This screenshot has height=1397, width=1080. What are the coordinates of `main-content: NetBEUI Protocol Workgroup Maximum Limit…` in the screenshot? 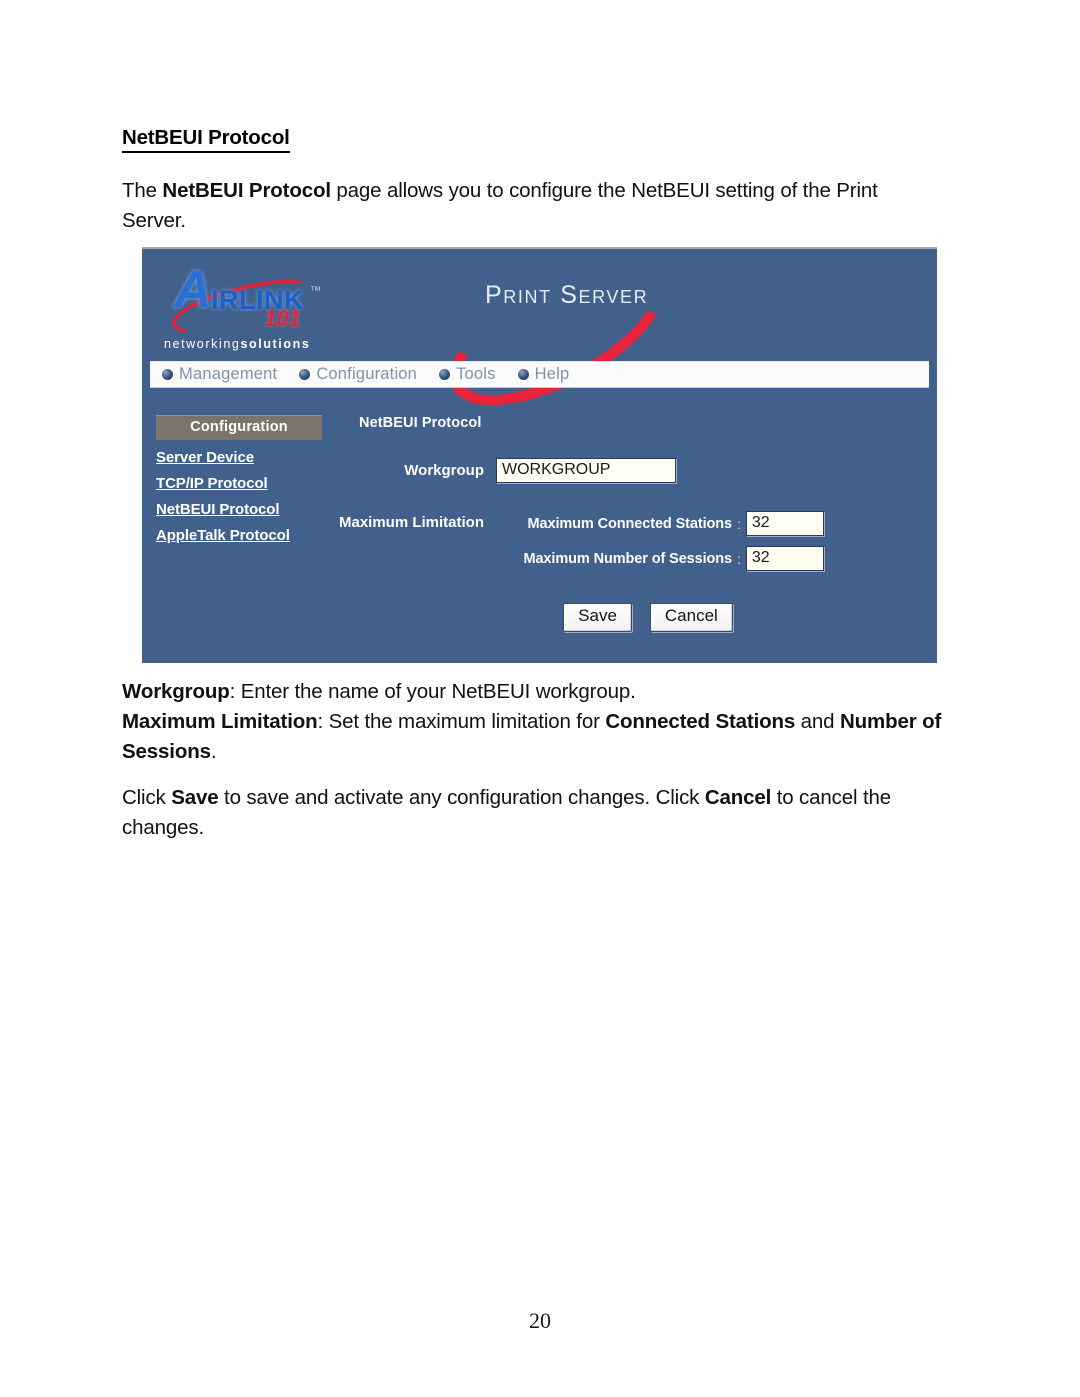 It's located at (633, 523).